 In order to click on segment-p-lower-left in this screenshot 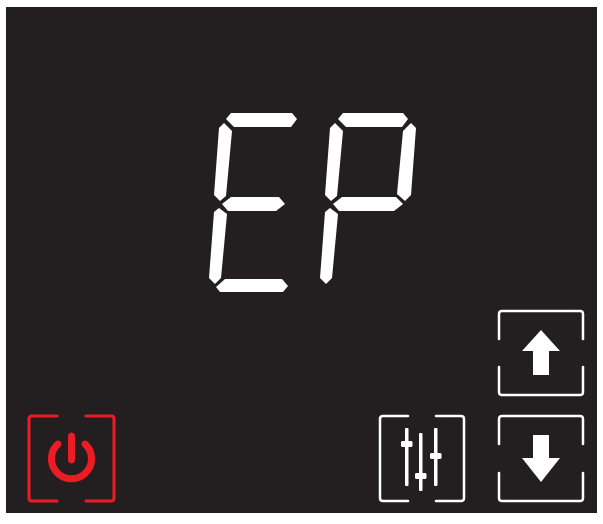, I will do `click(329, 246)`.